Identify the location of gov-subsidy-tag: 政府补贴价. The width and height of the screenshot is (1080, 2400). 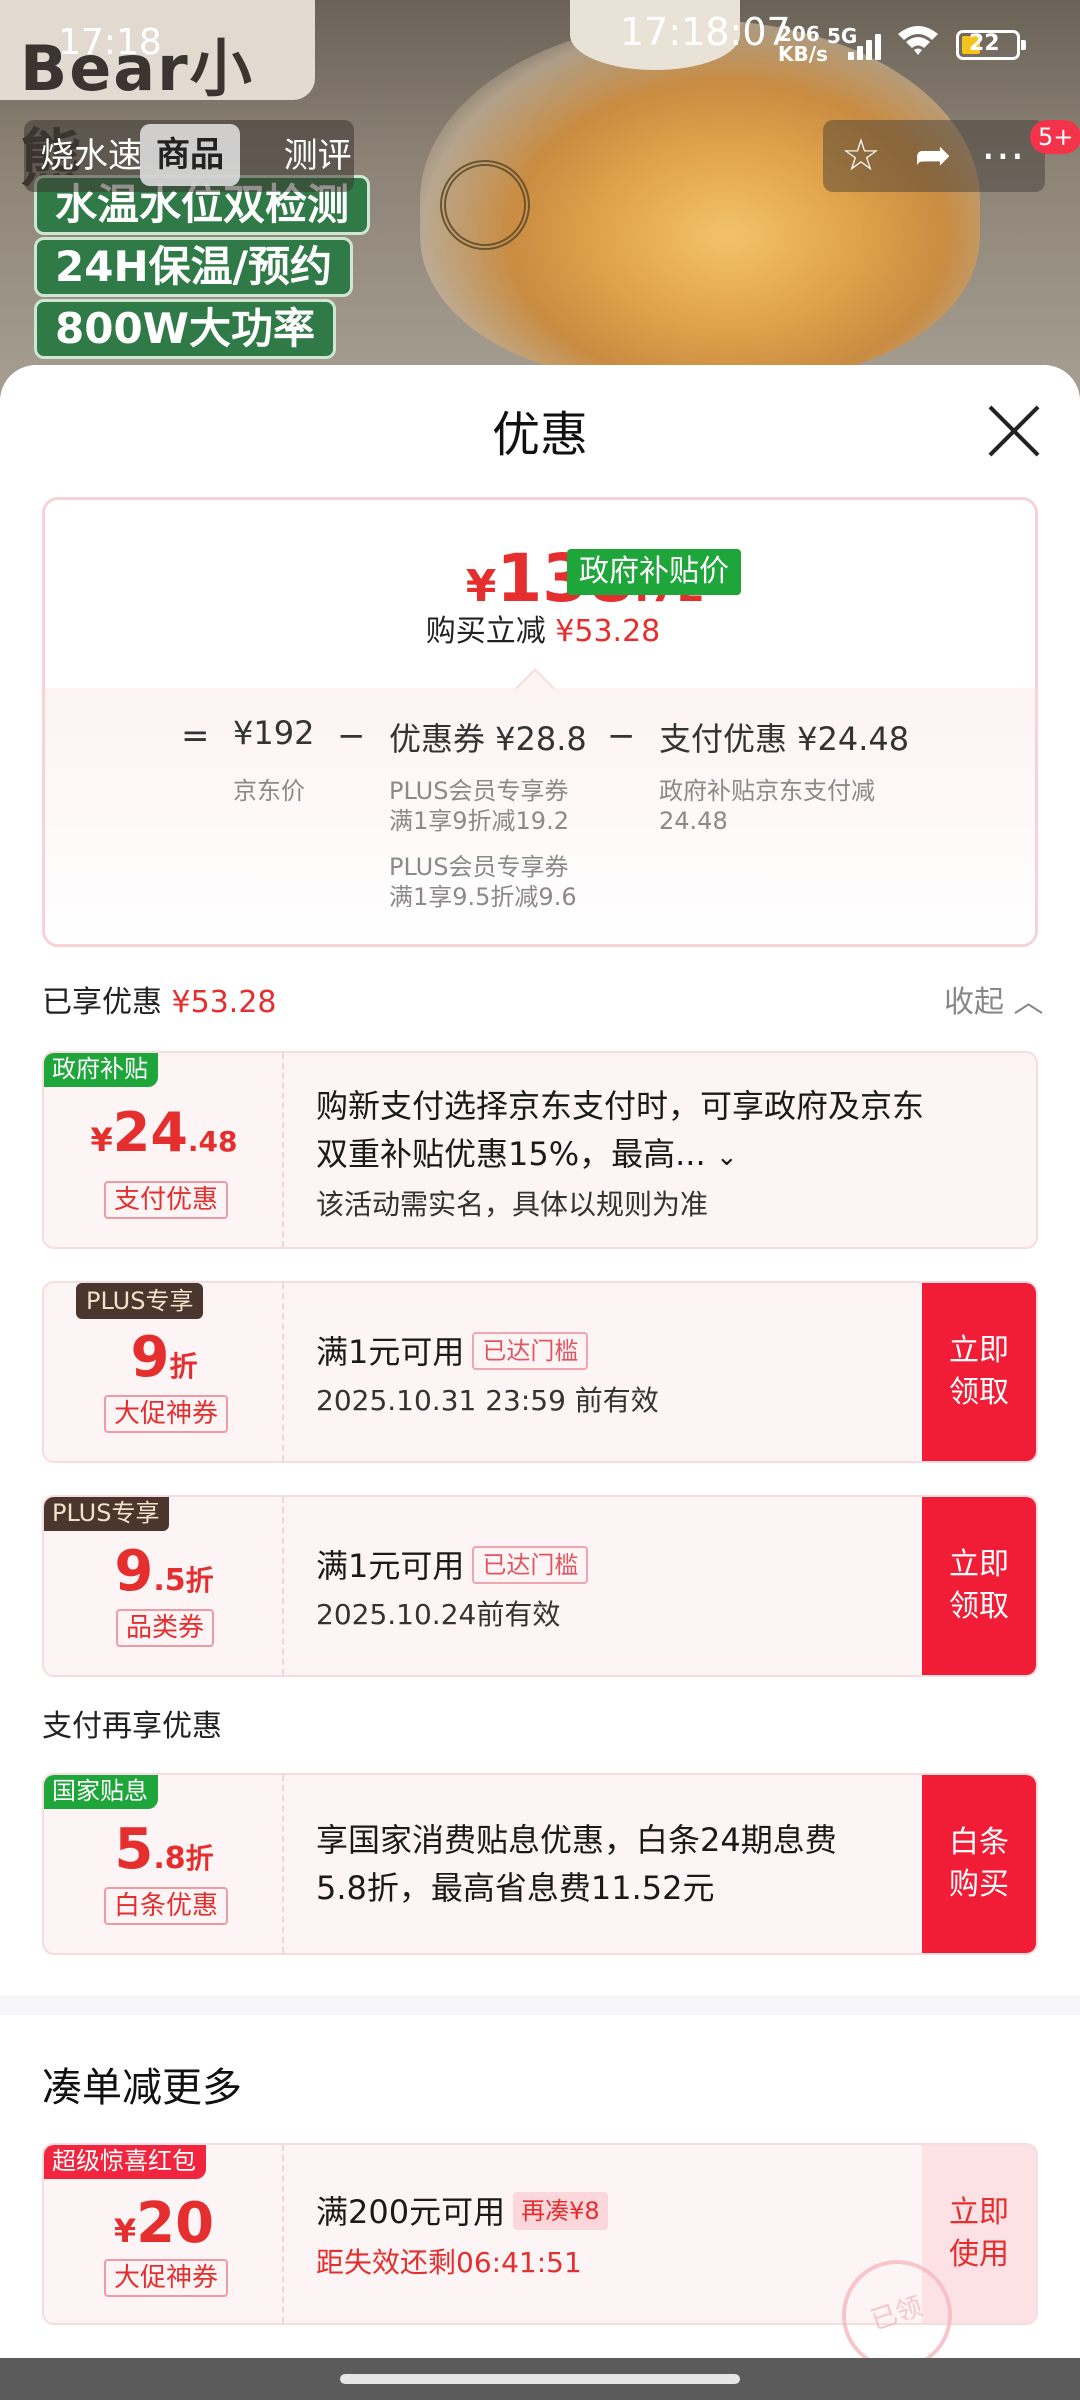
(654, 572).